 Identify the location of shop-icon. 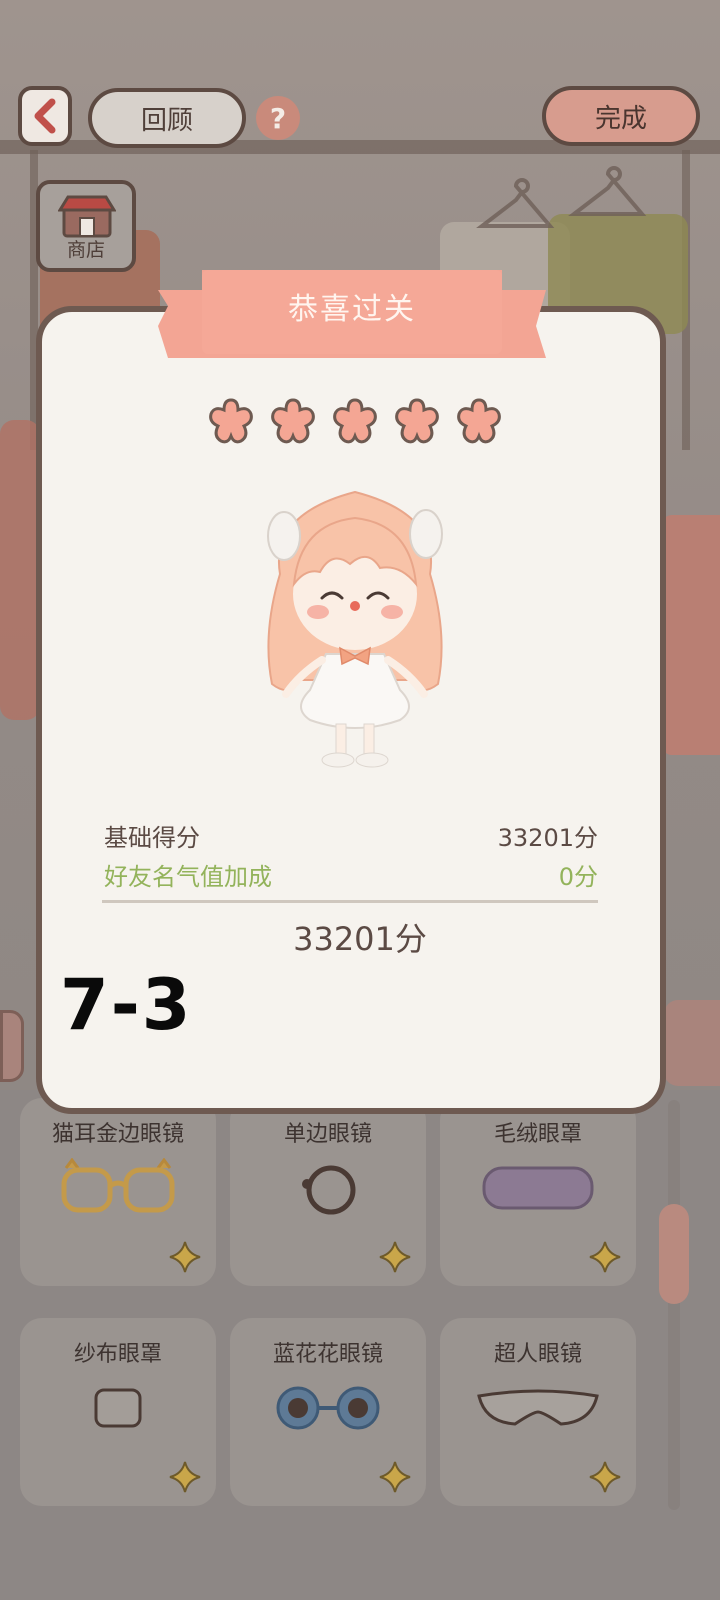
(87, 216).